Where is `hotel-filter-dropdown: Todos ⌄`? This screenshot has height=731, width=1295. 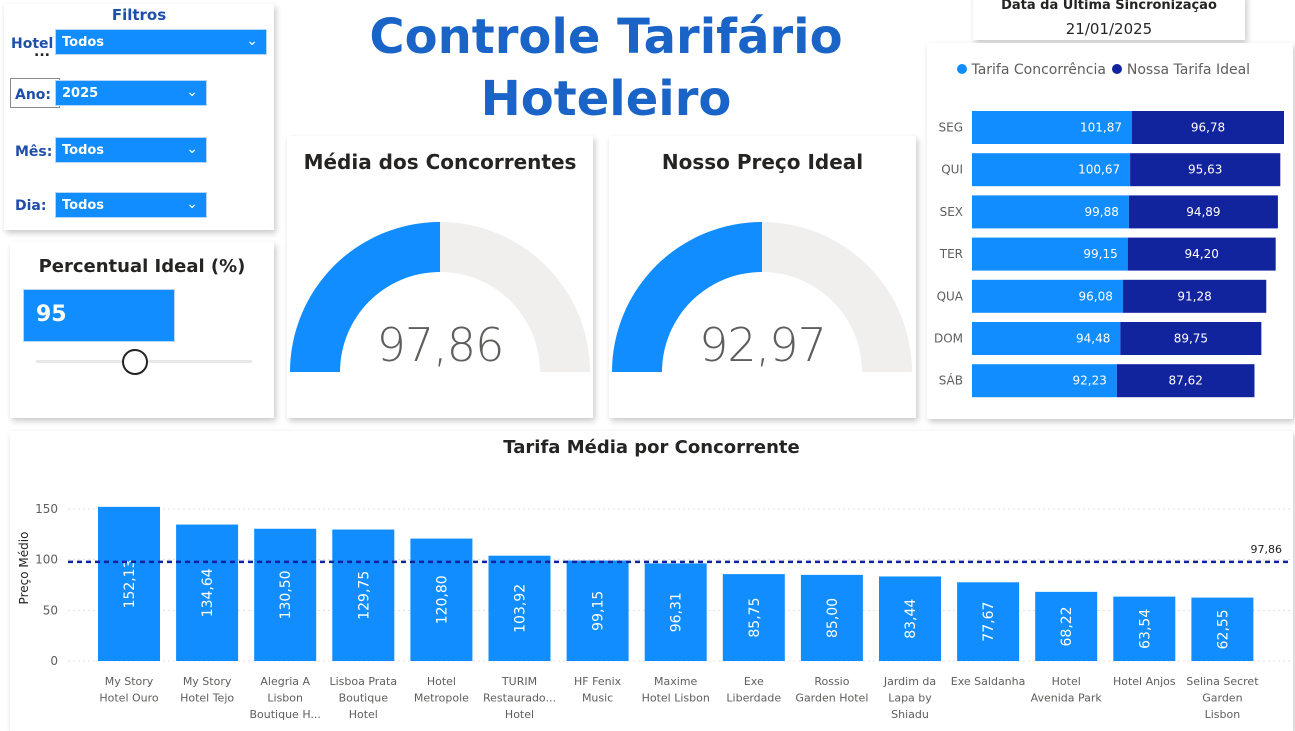
hotel-filter-dropdown: Todos ⌄ is located at coordinates (161, 42).